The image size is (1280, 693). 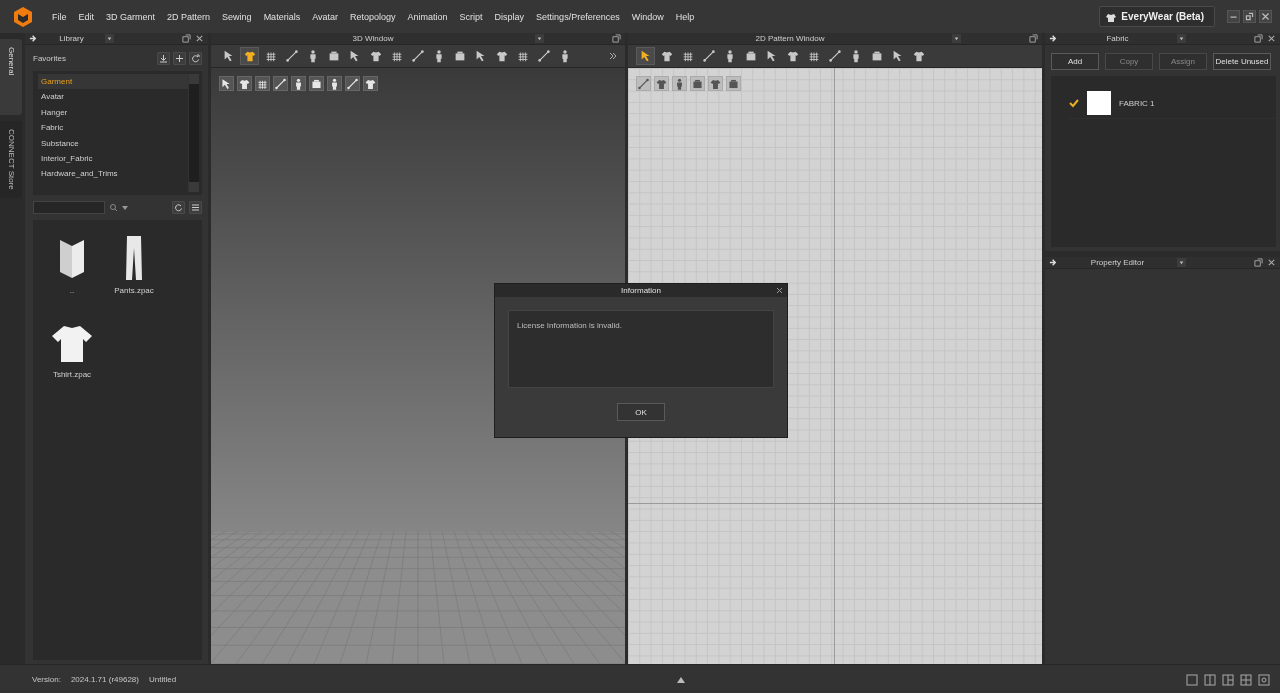 What do you see at coordinates (59, 16) in the screenshot?
I see `menu-item: File` at bounding box center [59, 16].